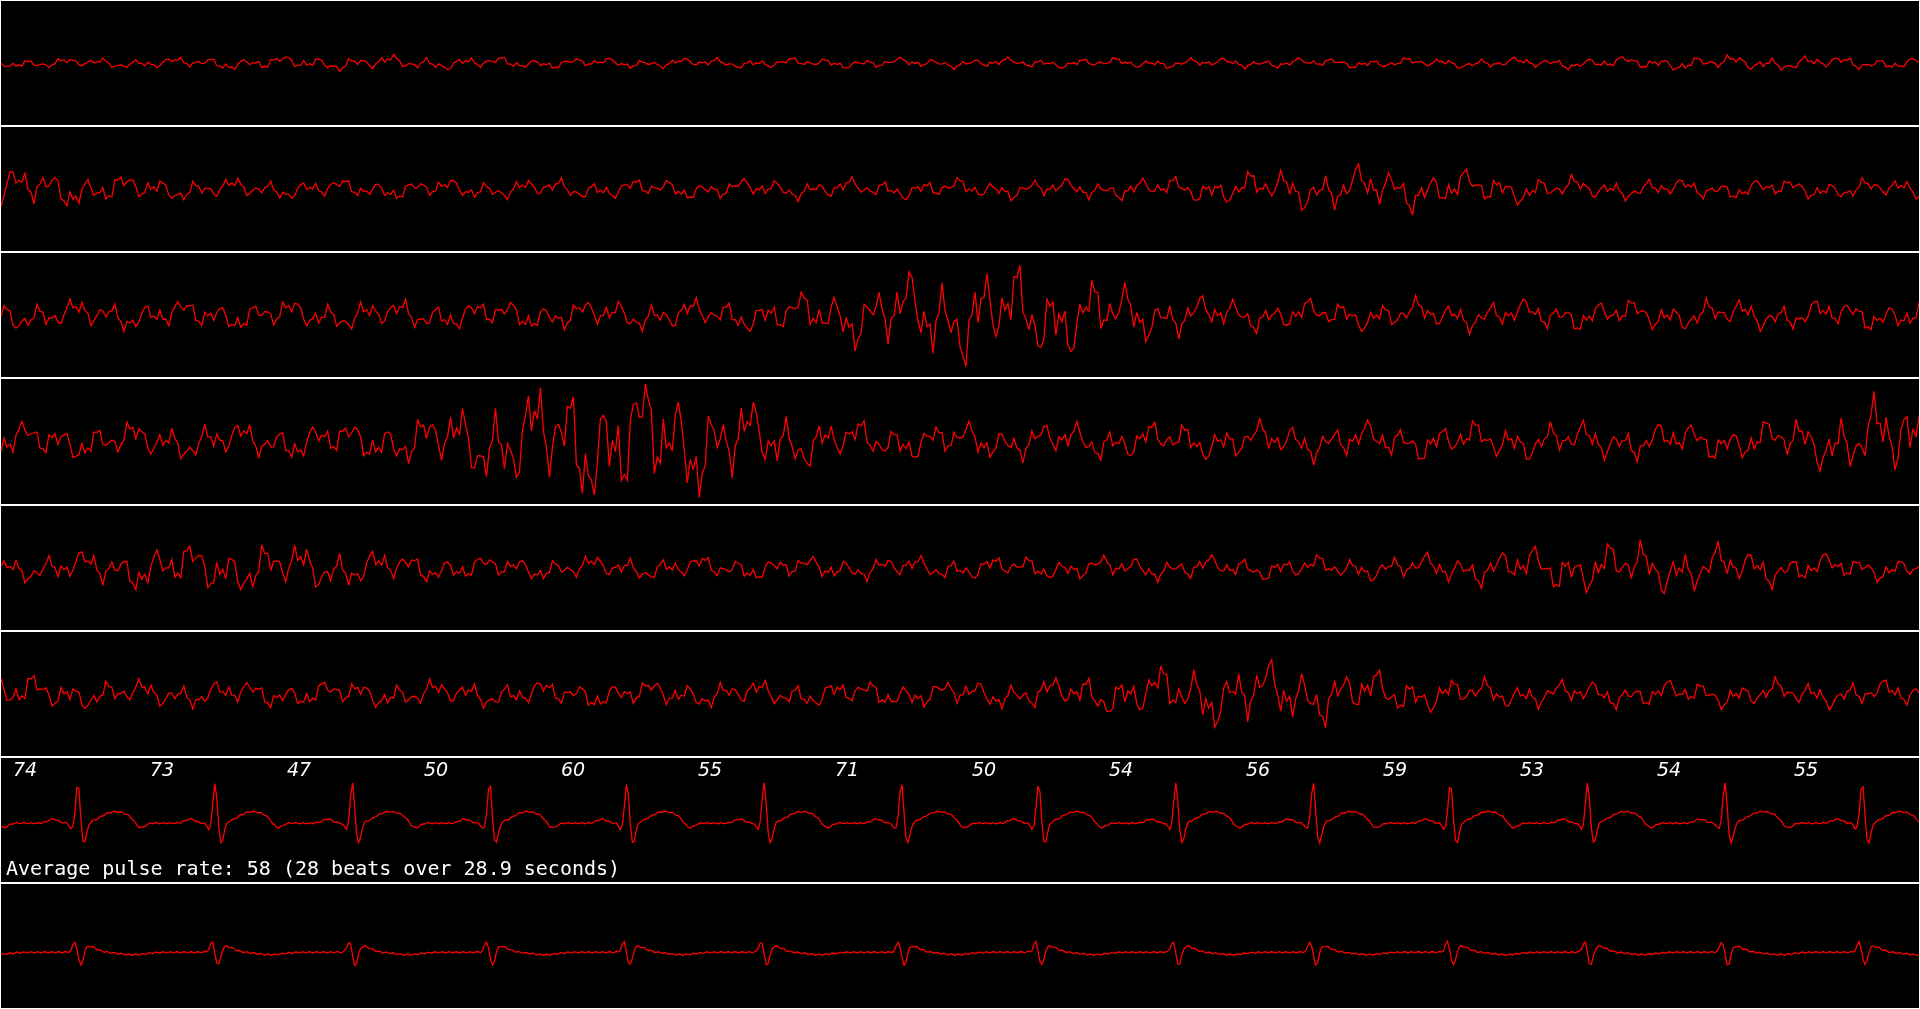  I want to click on pulse-rate-label: 73, so click(162, 768).